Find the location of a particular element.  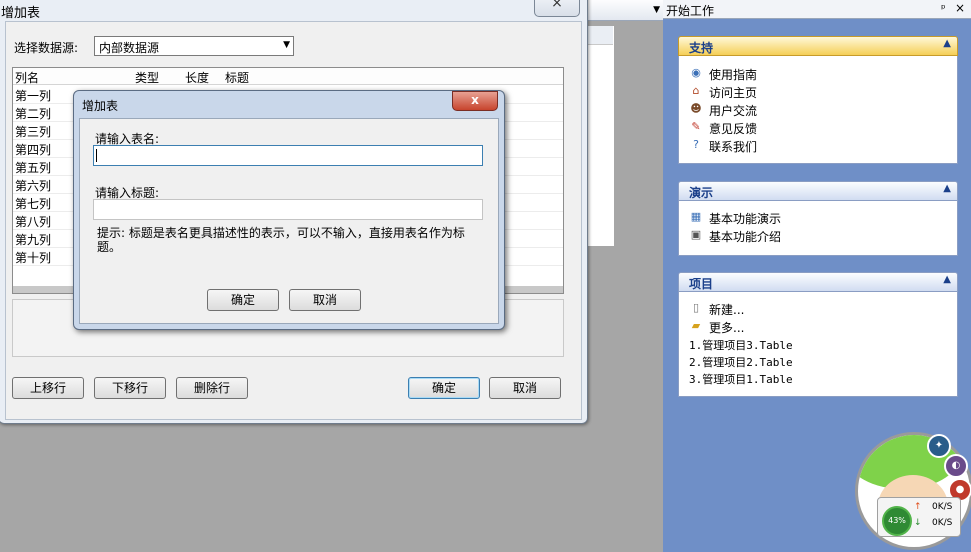

row-name: 第六列 is located at coordinates (33, 186).